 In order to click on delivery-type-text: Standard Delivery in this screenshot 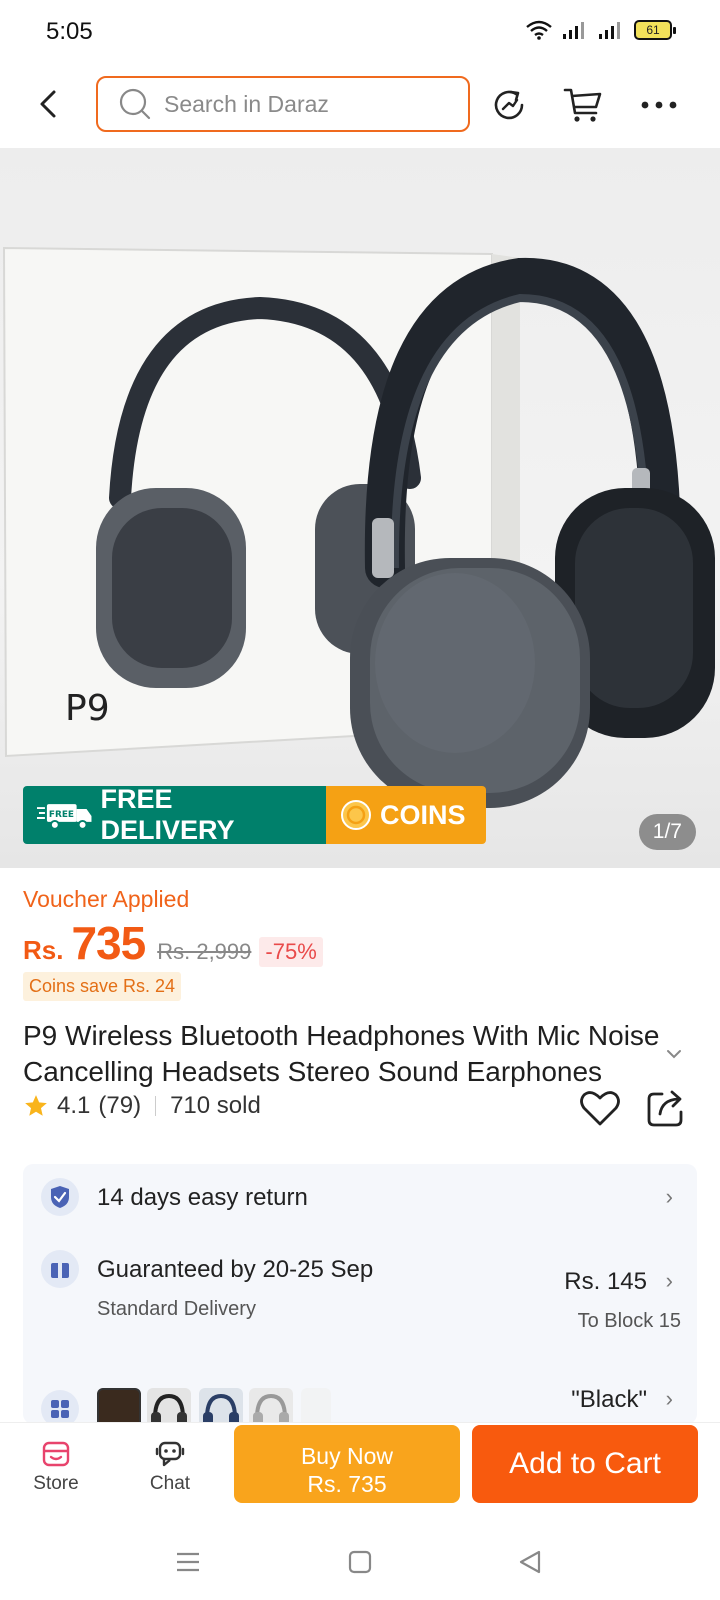, I will do `click(176, 1309)`.